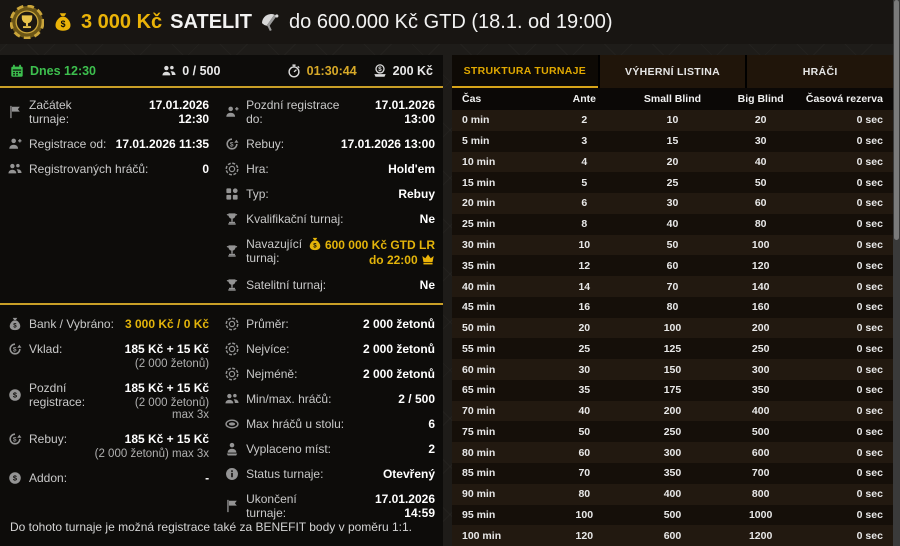 The height and width of the screenshot is (546, 900). I want to click on table-cell: 55 min, so click(479, 348).